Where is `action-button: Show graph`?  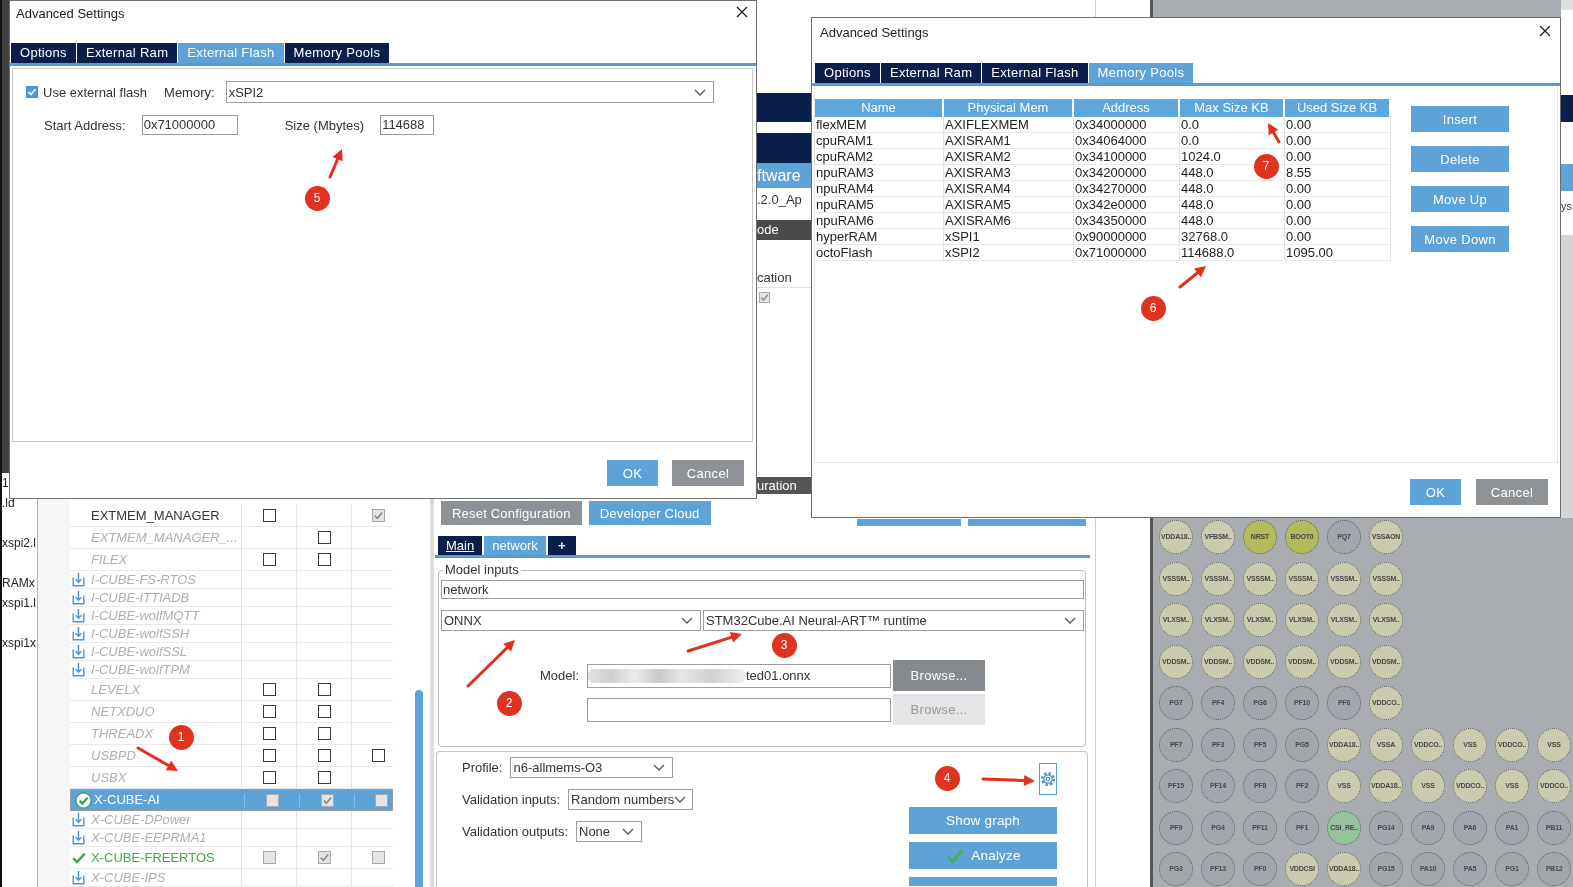 action-button: Show graph is located at coordinates (983, 820).